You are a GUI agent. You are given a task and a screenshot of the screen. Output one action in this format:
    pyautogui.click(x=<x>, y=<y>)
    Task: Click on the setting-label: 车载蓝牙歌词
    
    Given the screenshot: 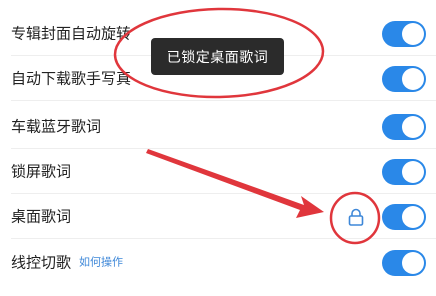 What is the action you would take?
    pyautogui.click(x=56, y=126)
    